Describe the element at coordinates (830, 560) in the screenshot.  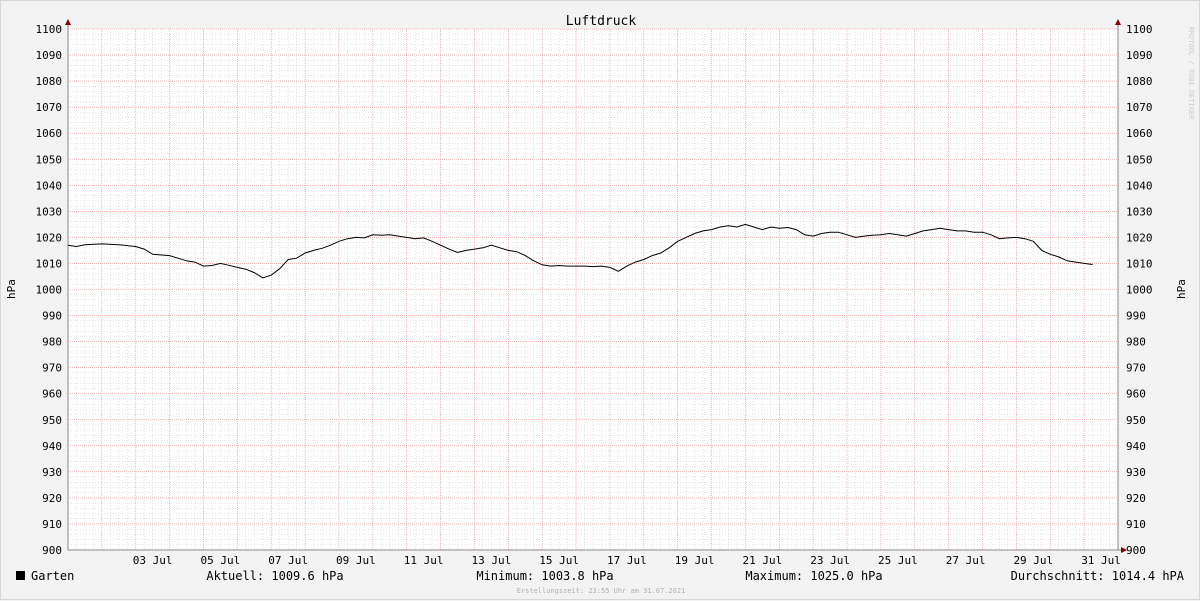
I see `x-tick-label: 23 Jul` at that location.